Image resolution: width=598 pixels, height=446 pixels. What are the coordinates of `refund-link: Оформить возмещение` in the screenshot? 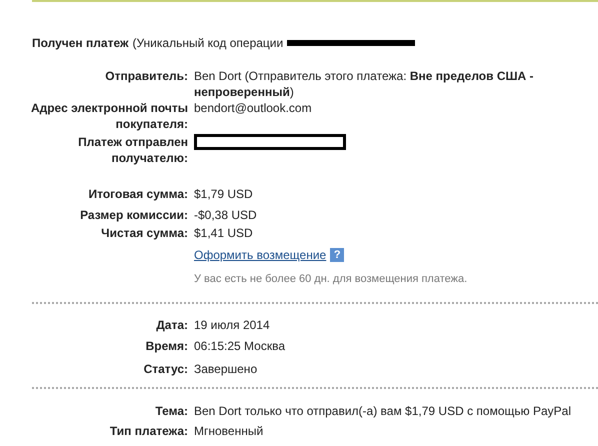 It's located at (260, 255).